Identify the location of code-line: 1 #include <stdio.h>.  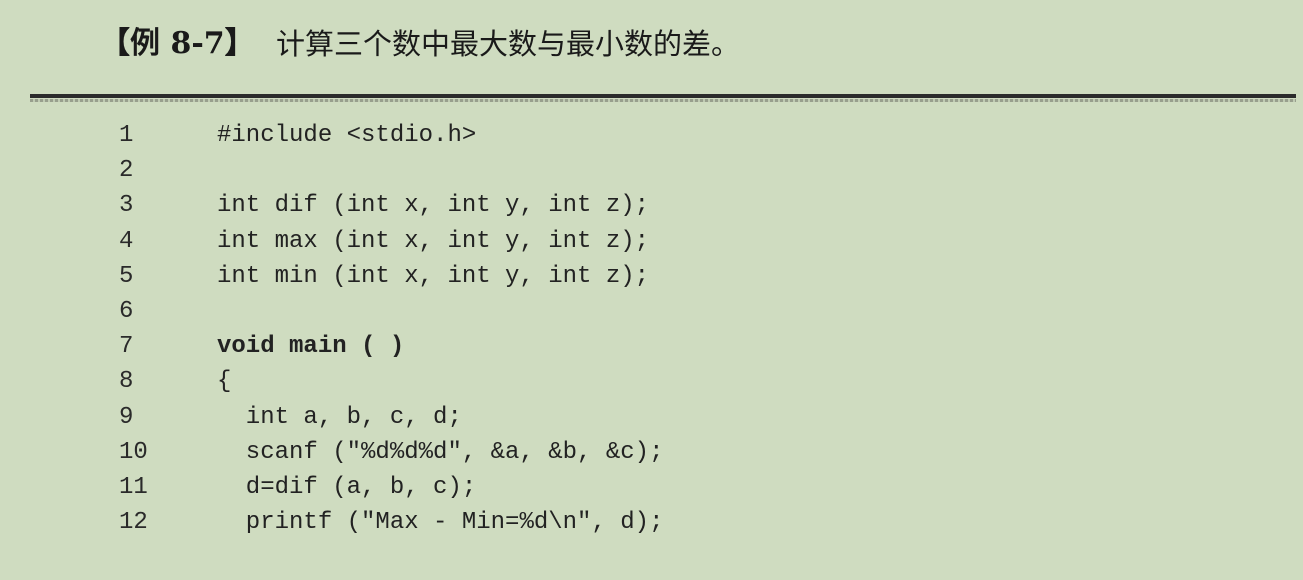
(651, 135).